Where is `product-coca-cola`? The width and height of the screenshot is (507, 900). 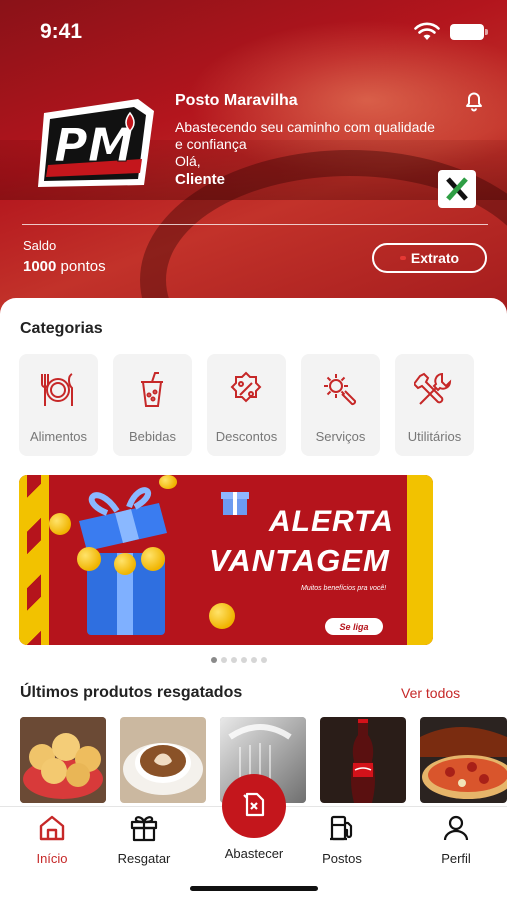 product-coca-cola is located at coordinates (363, 760).